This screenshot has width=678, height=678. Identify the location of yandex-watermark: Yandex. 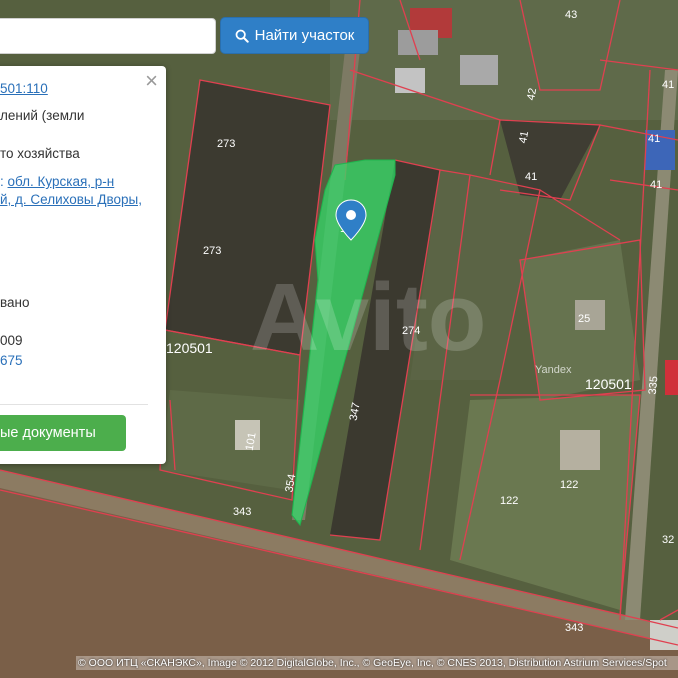
(553, 370).